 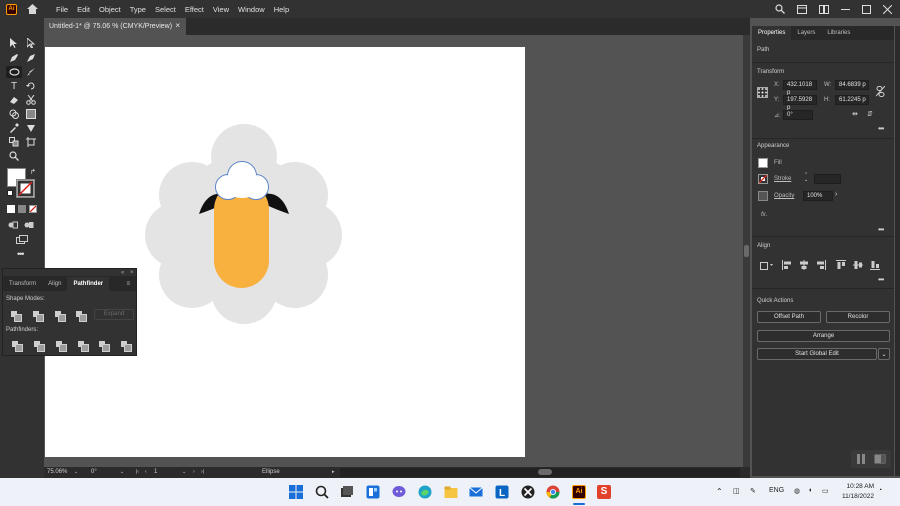 What do you see at coordinates (61, 346) in the screenshot?
I see `merge-button` at bounding box center [61, 346].